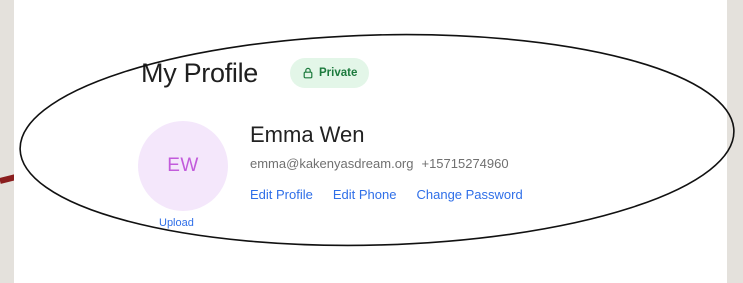 Image resolution: width=743 pixels, height=283 pixels. Describe the element at coordinates (281, 194) in the screenshot. I see `edit-profile-link: Edit Profile` at that location.